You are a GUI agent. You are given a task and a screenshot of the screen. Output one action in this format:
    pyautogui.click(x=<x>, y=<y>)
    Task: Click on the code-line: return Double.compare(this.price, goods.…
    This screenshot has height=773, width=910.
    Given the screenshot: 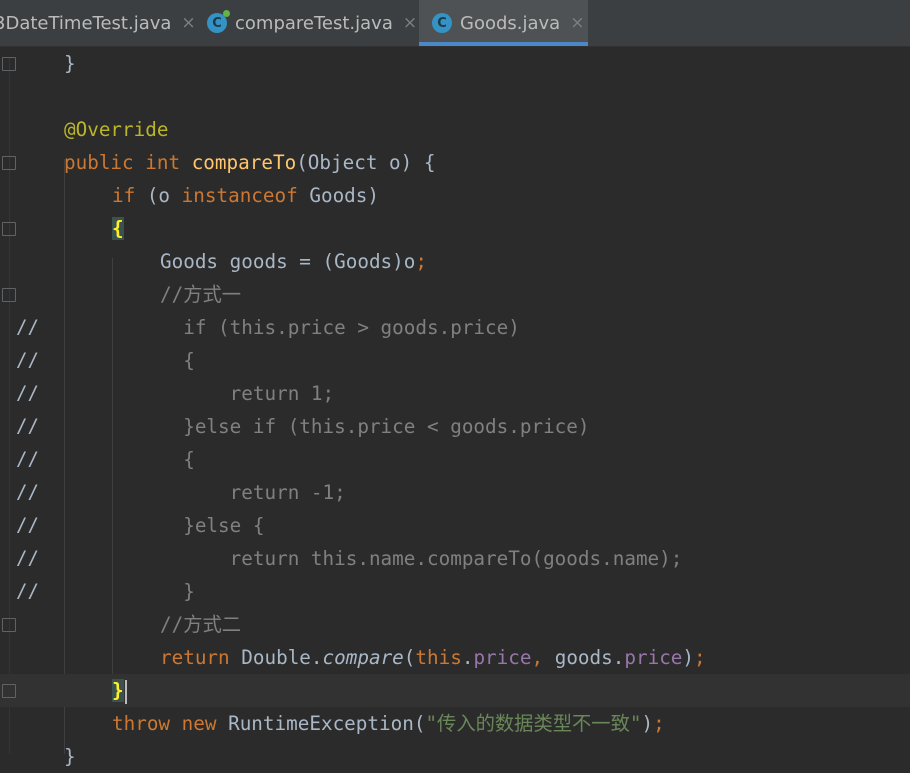 What is the action you would take?
    pyautogui.click(x=433, y=657)
    